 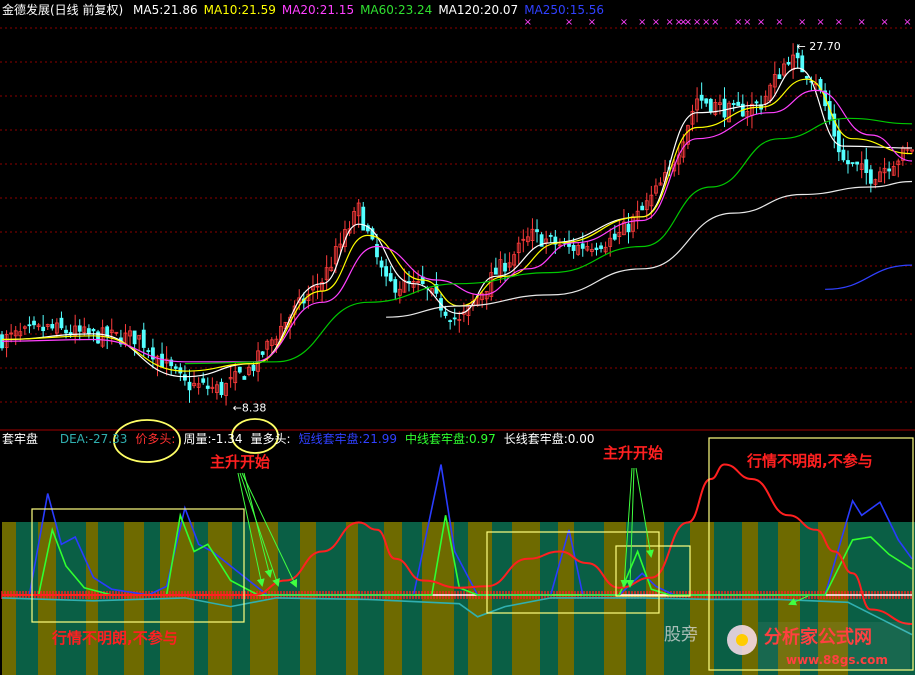 What do you see at coordinates (549, 439) in the screenshot?
I see `indicator-legend-item: 长线套牢盘:0.00` at bounding box center [549, 439].